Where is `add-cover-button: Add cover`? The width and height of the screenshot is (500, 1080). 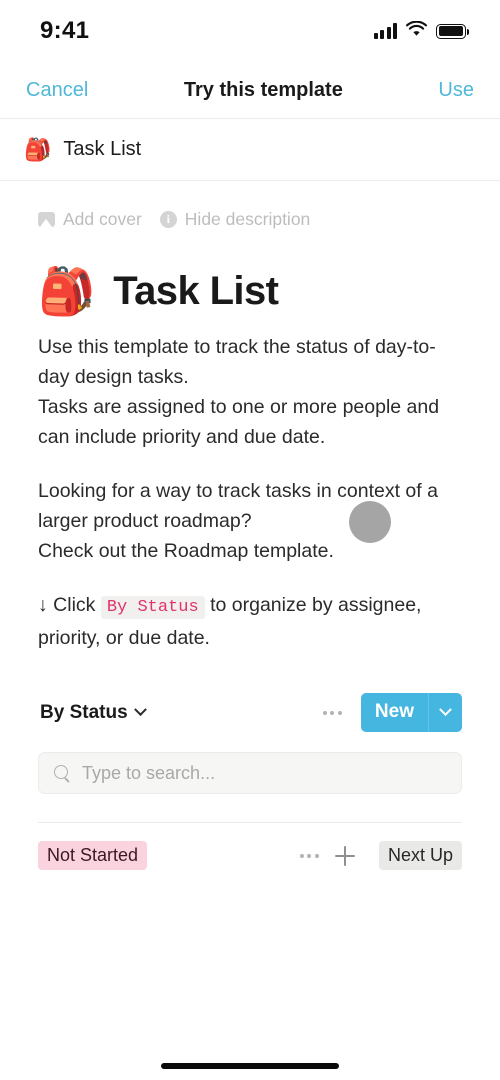
add-cover-button: Add cover is located at coordinates (90, 219).